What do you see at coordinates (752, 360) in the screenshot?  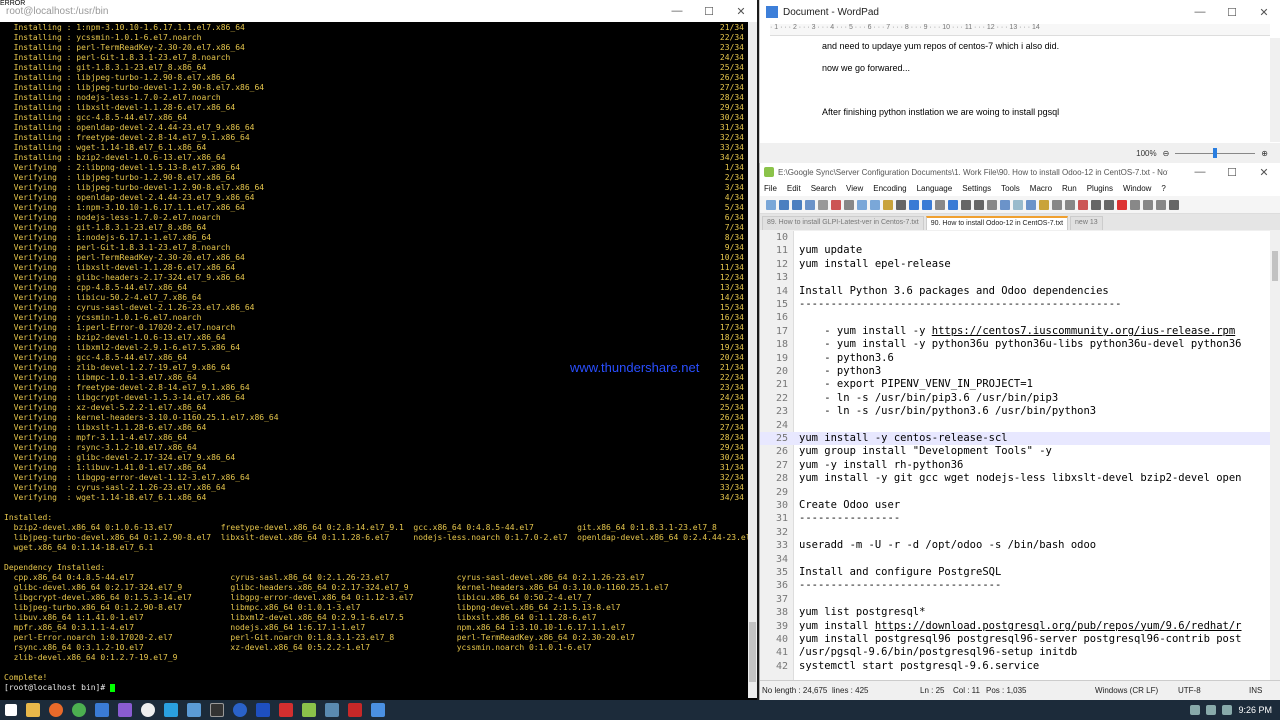 I see `terminal-scrollbar` at bounding box center [752, 360].